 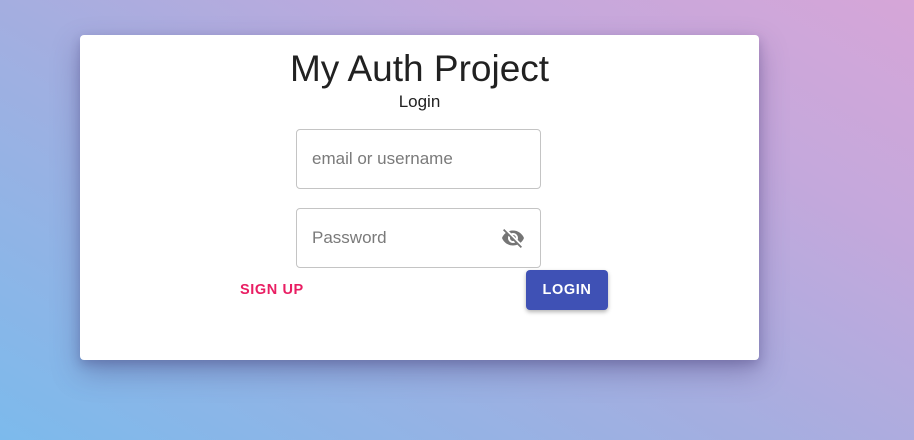 What do you see at coordinates (272, 290) in the screenshot?
I see `sign-up-button: SIGN UP` at bounding box center [272, 290].